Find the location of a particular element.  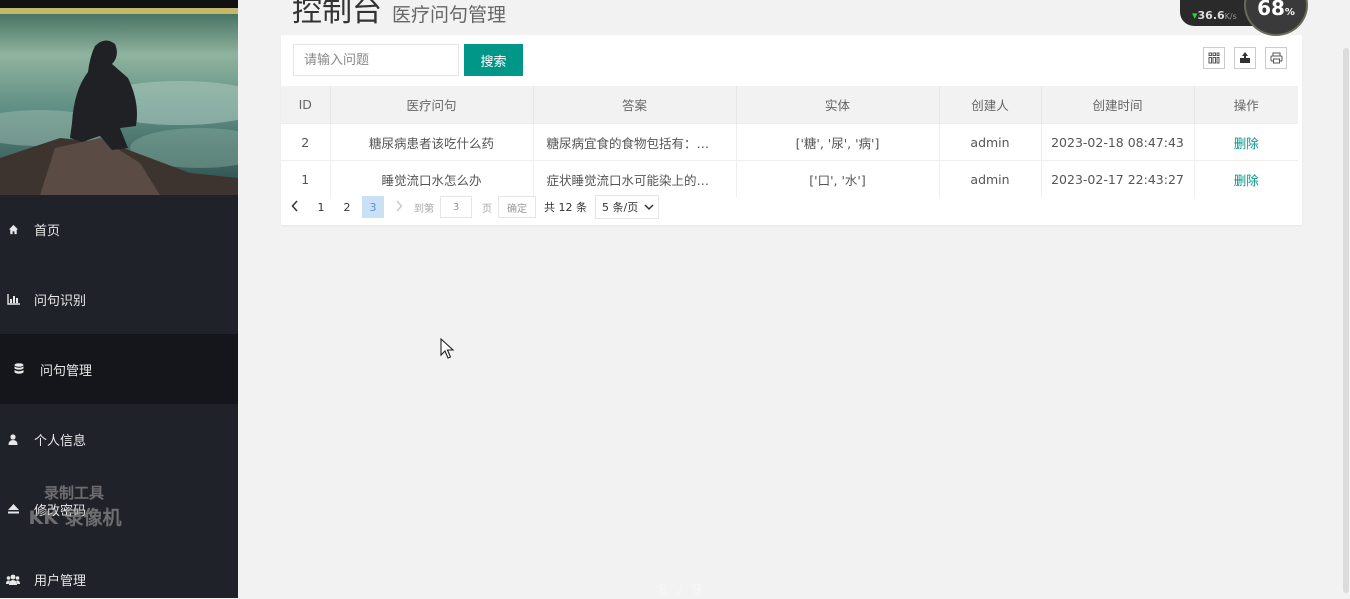

cpu-gauge: 68% is located at coordinates (1276, 18).